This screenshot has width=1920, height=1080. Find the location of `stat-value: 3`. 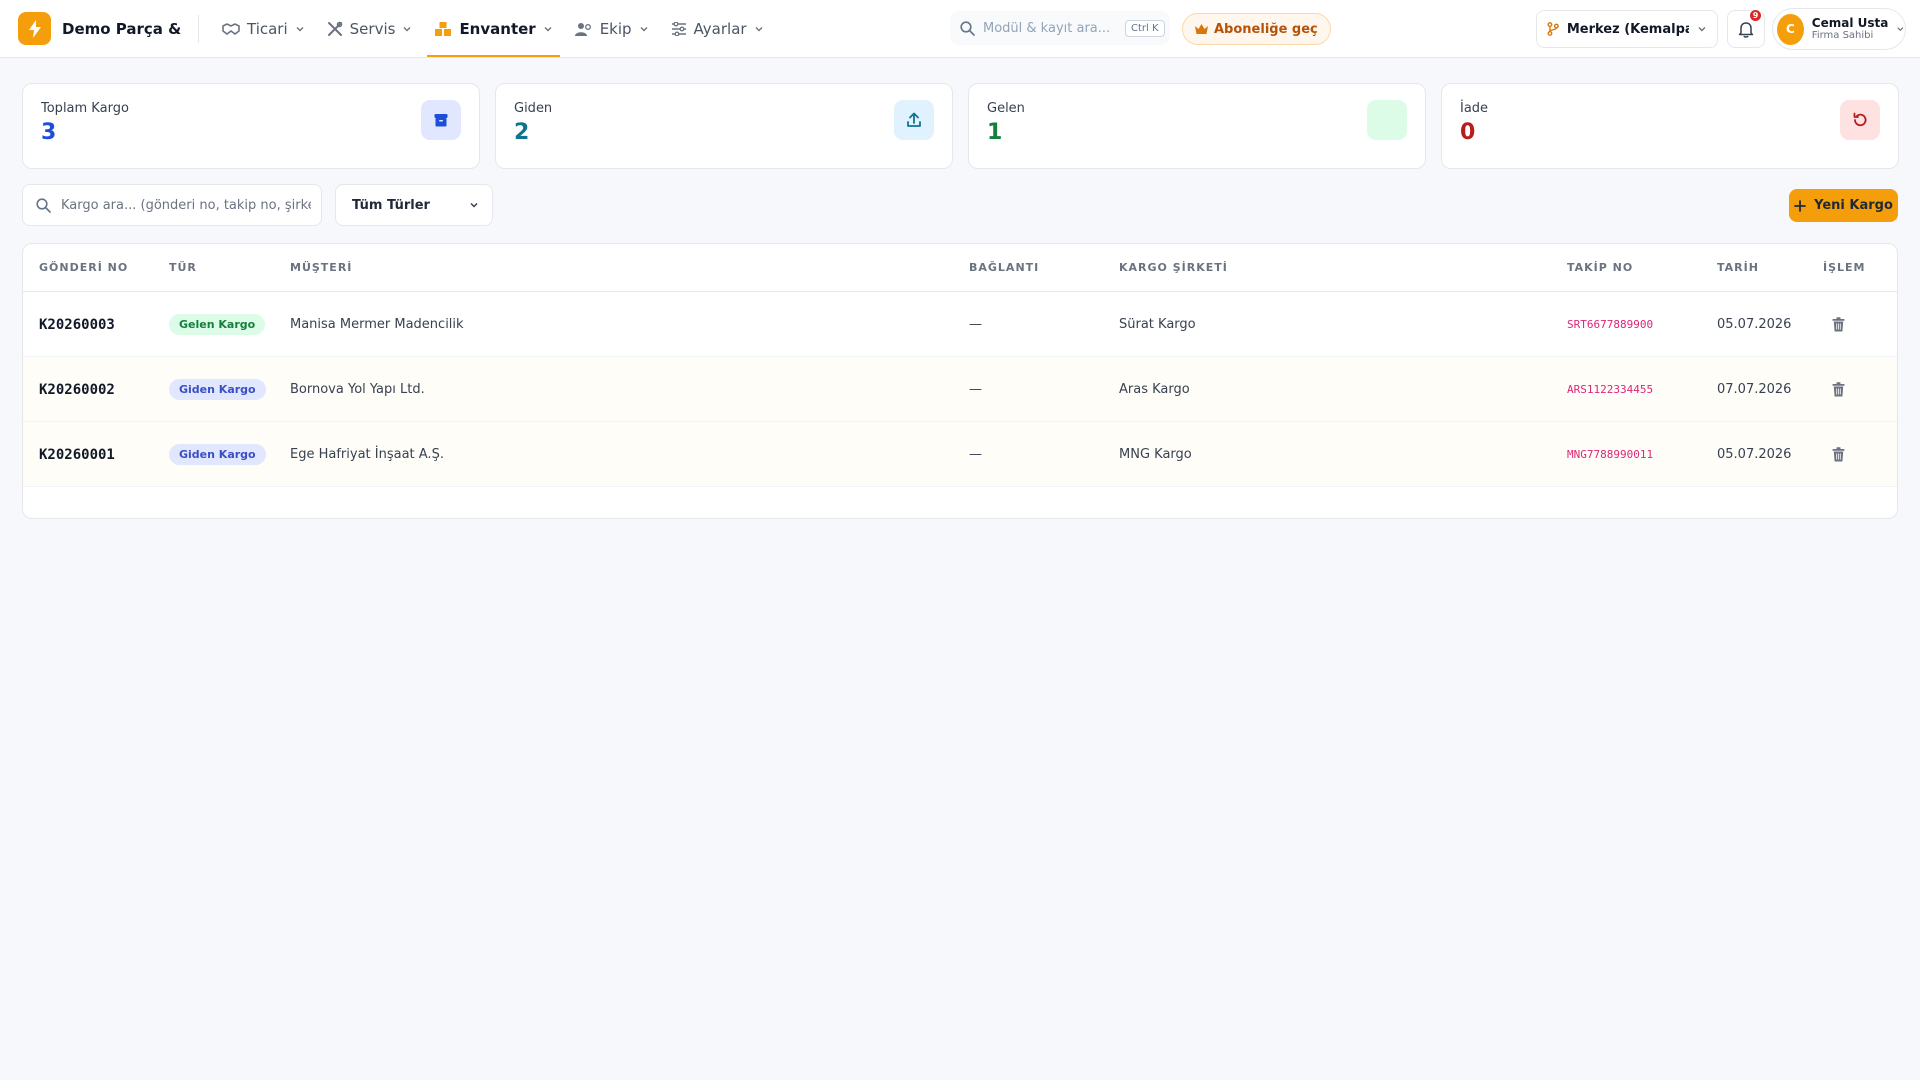

stat-value: 3 is located at coordinates (49, 132).